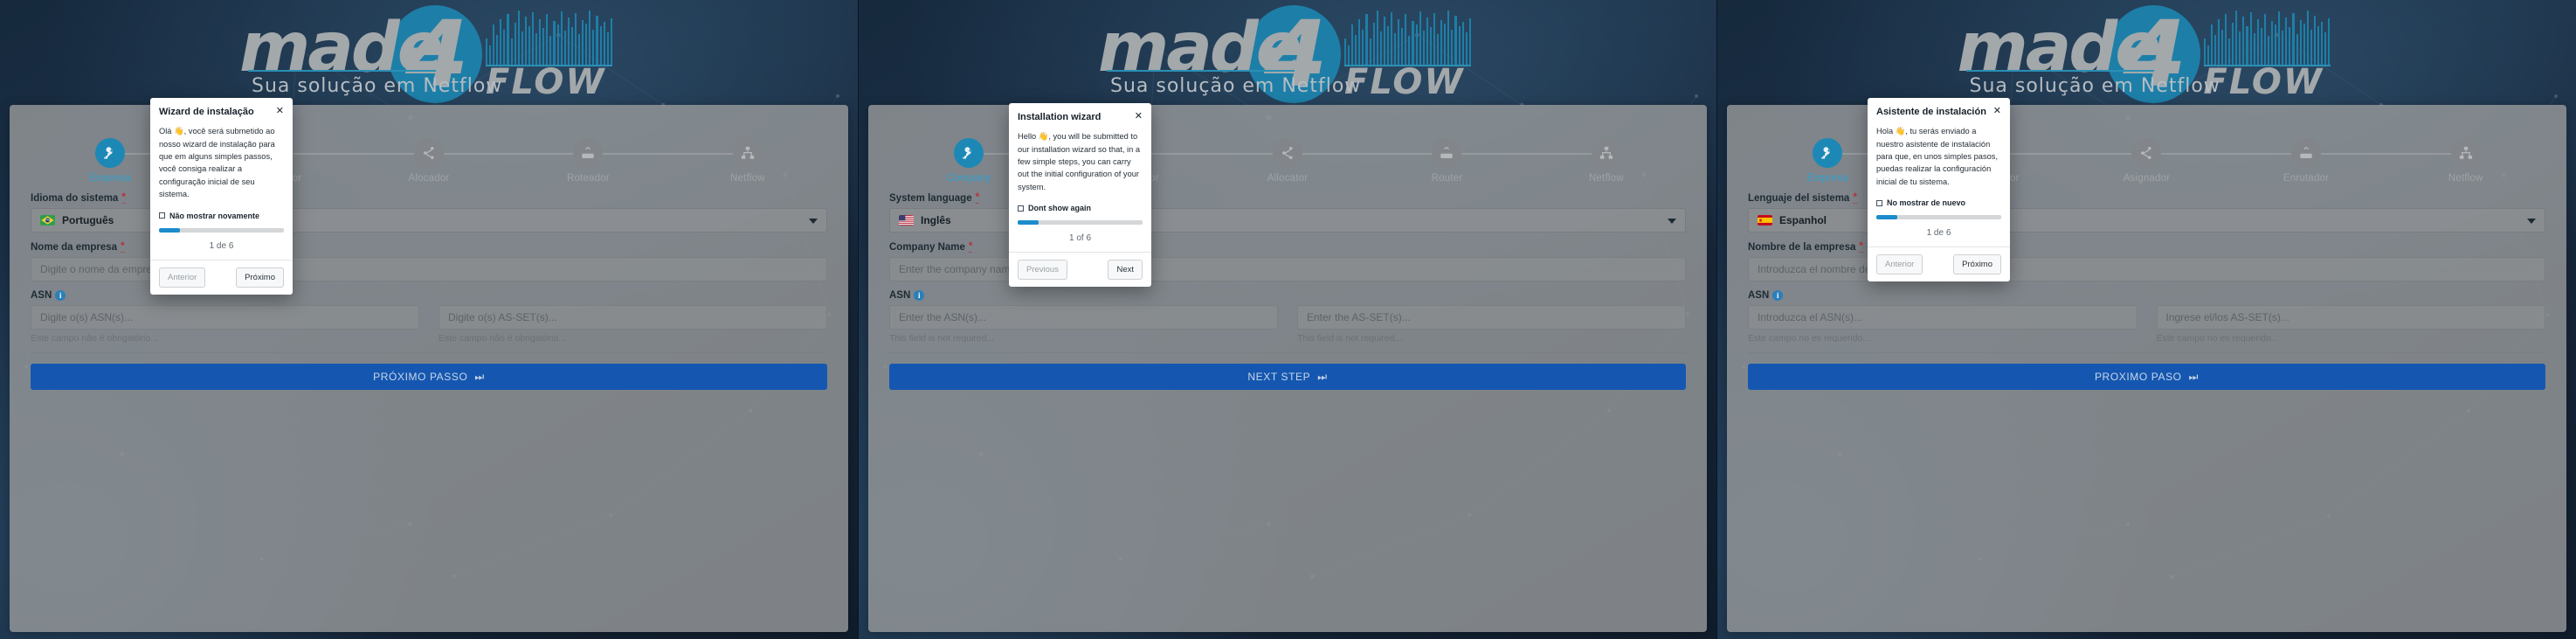 This screenshot has width=2576, height=639. Describe the element at coordinates (206, 112) in the screenshot. I see `modal-title: Wizard de instalação` at that location.